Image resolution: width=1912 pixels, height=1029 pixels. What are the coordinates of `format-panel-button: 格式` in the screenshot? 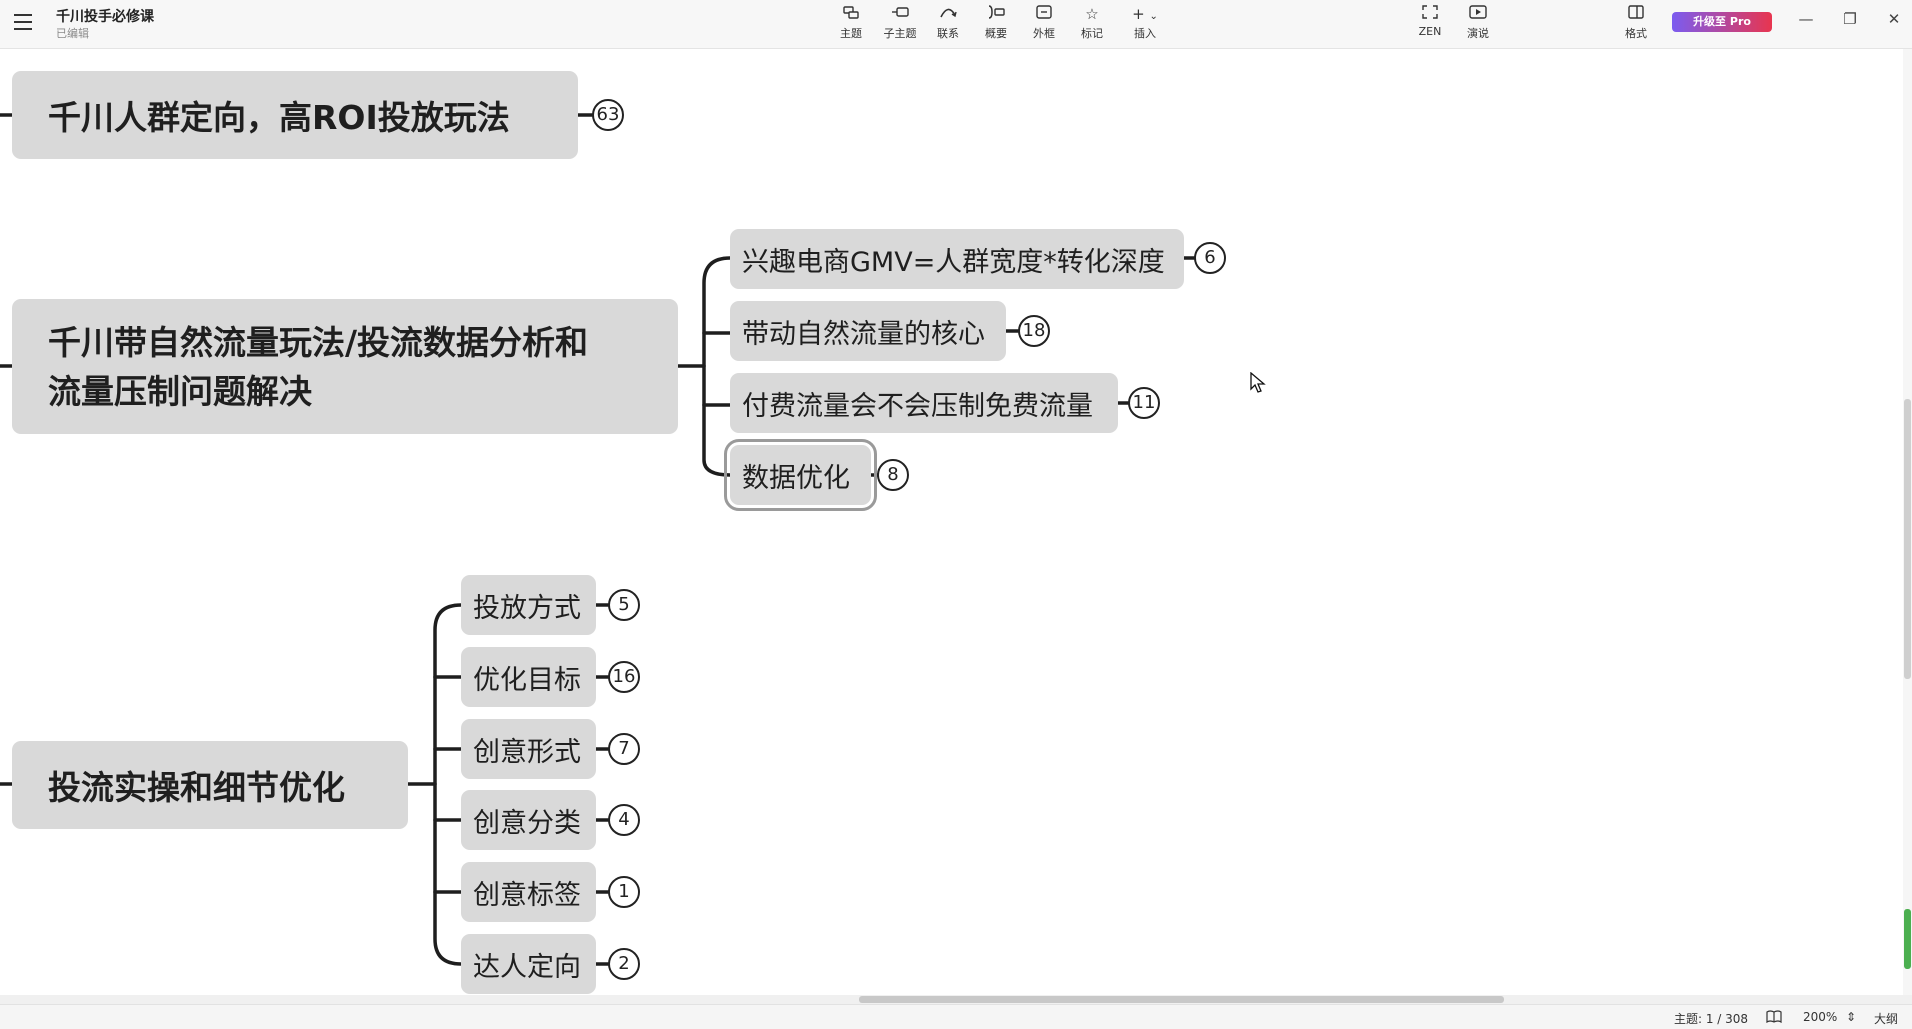 It's located at (1636, 23).